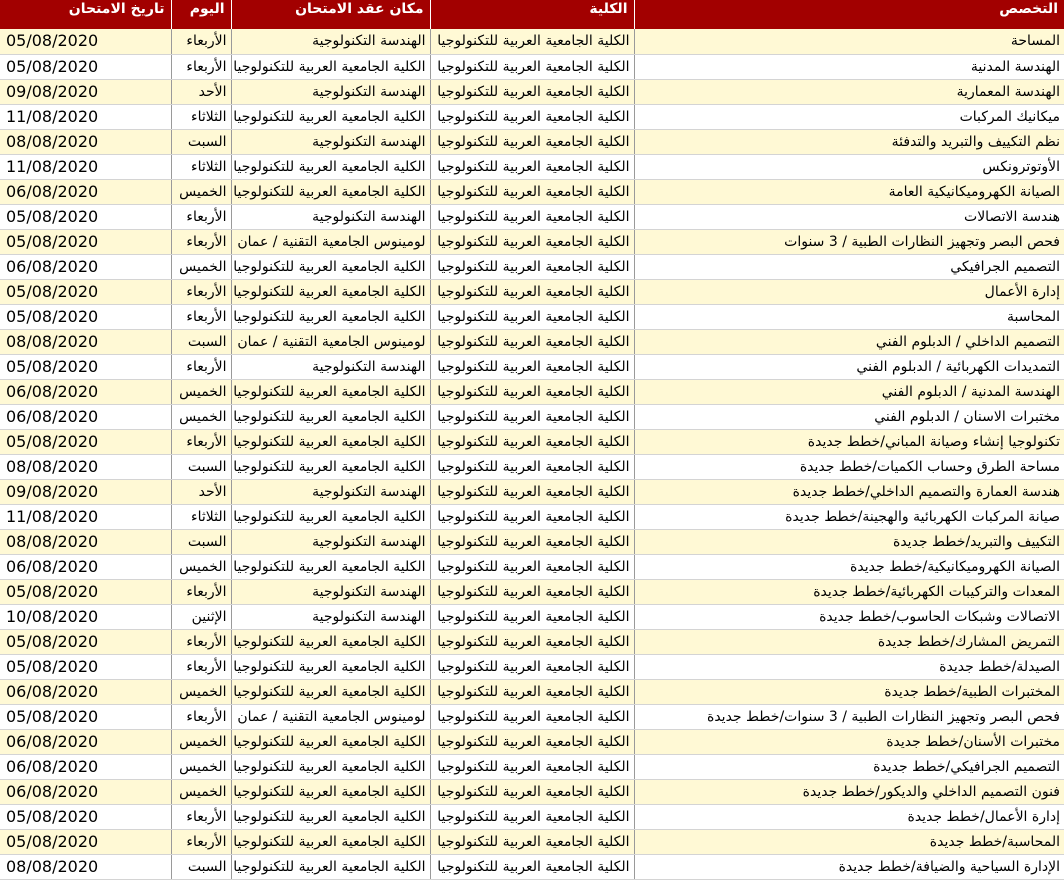 The height and width of the screenshot is (880, 1064). I want to click on cell-specialization: هندسة الاتصالات, so click(848, 217).